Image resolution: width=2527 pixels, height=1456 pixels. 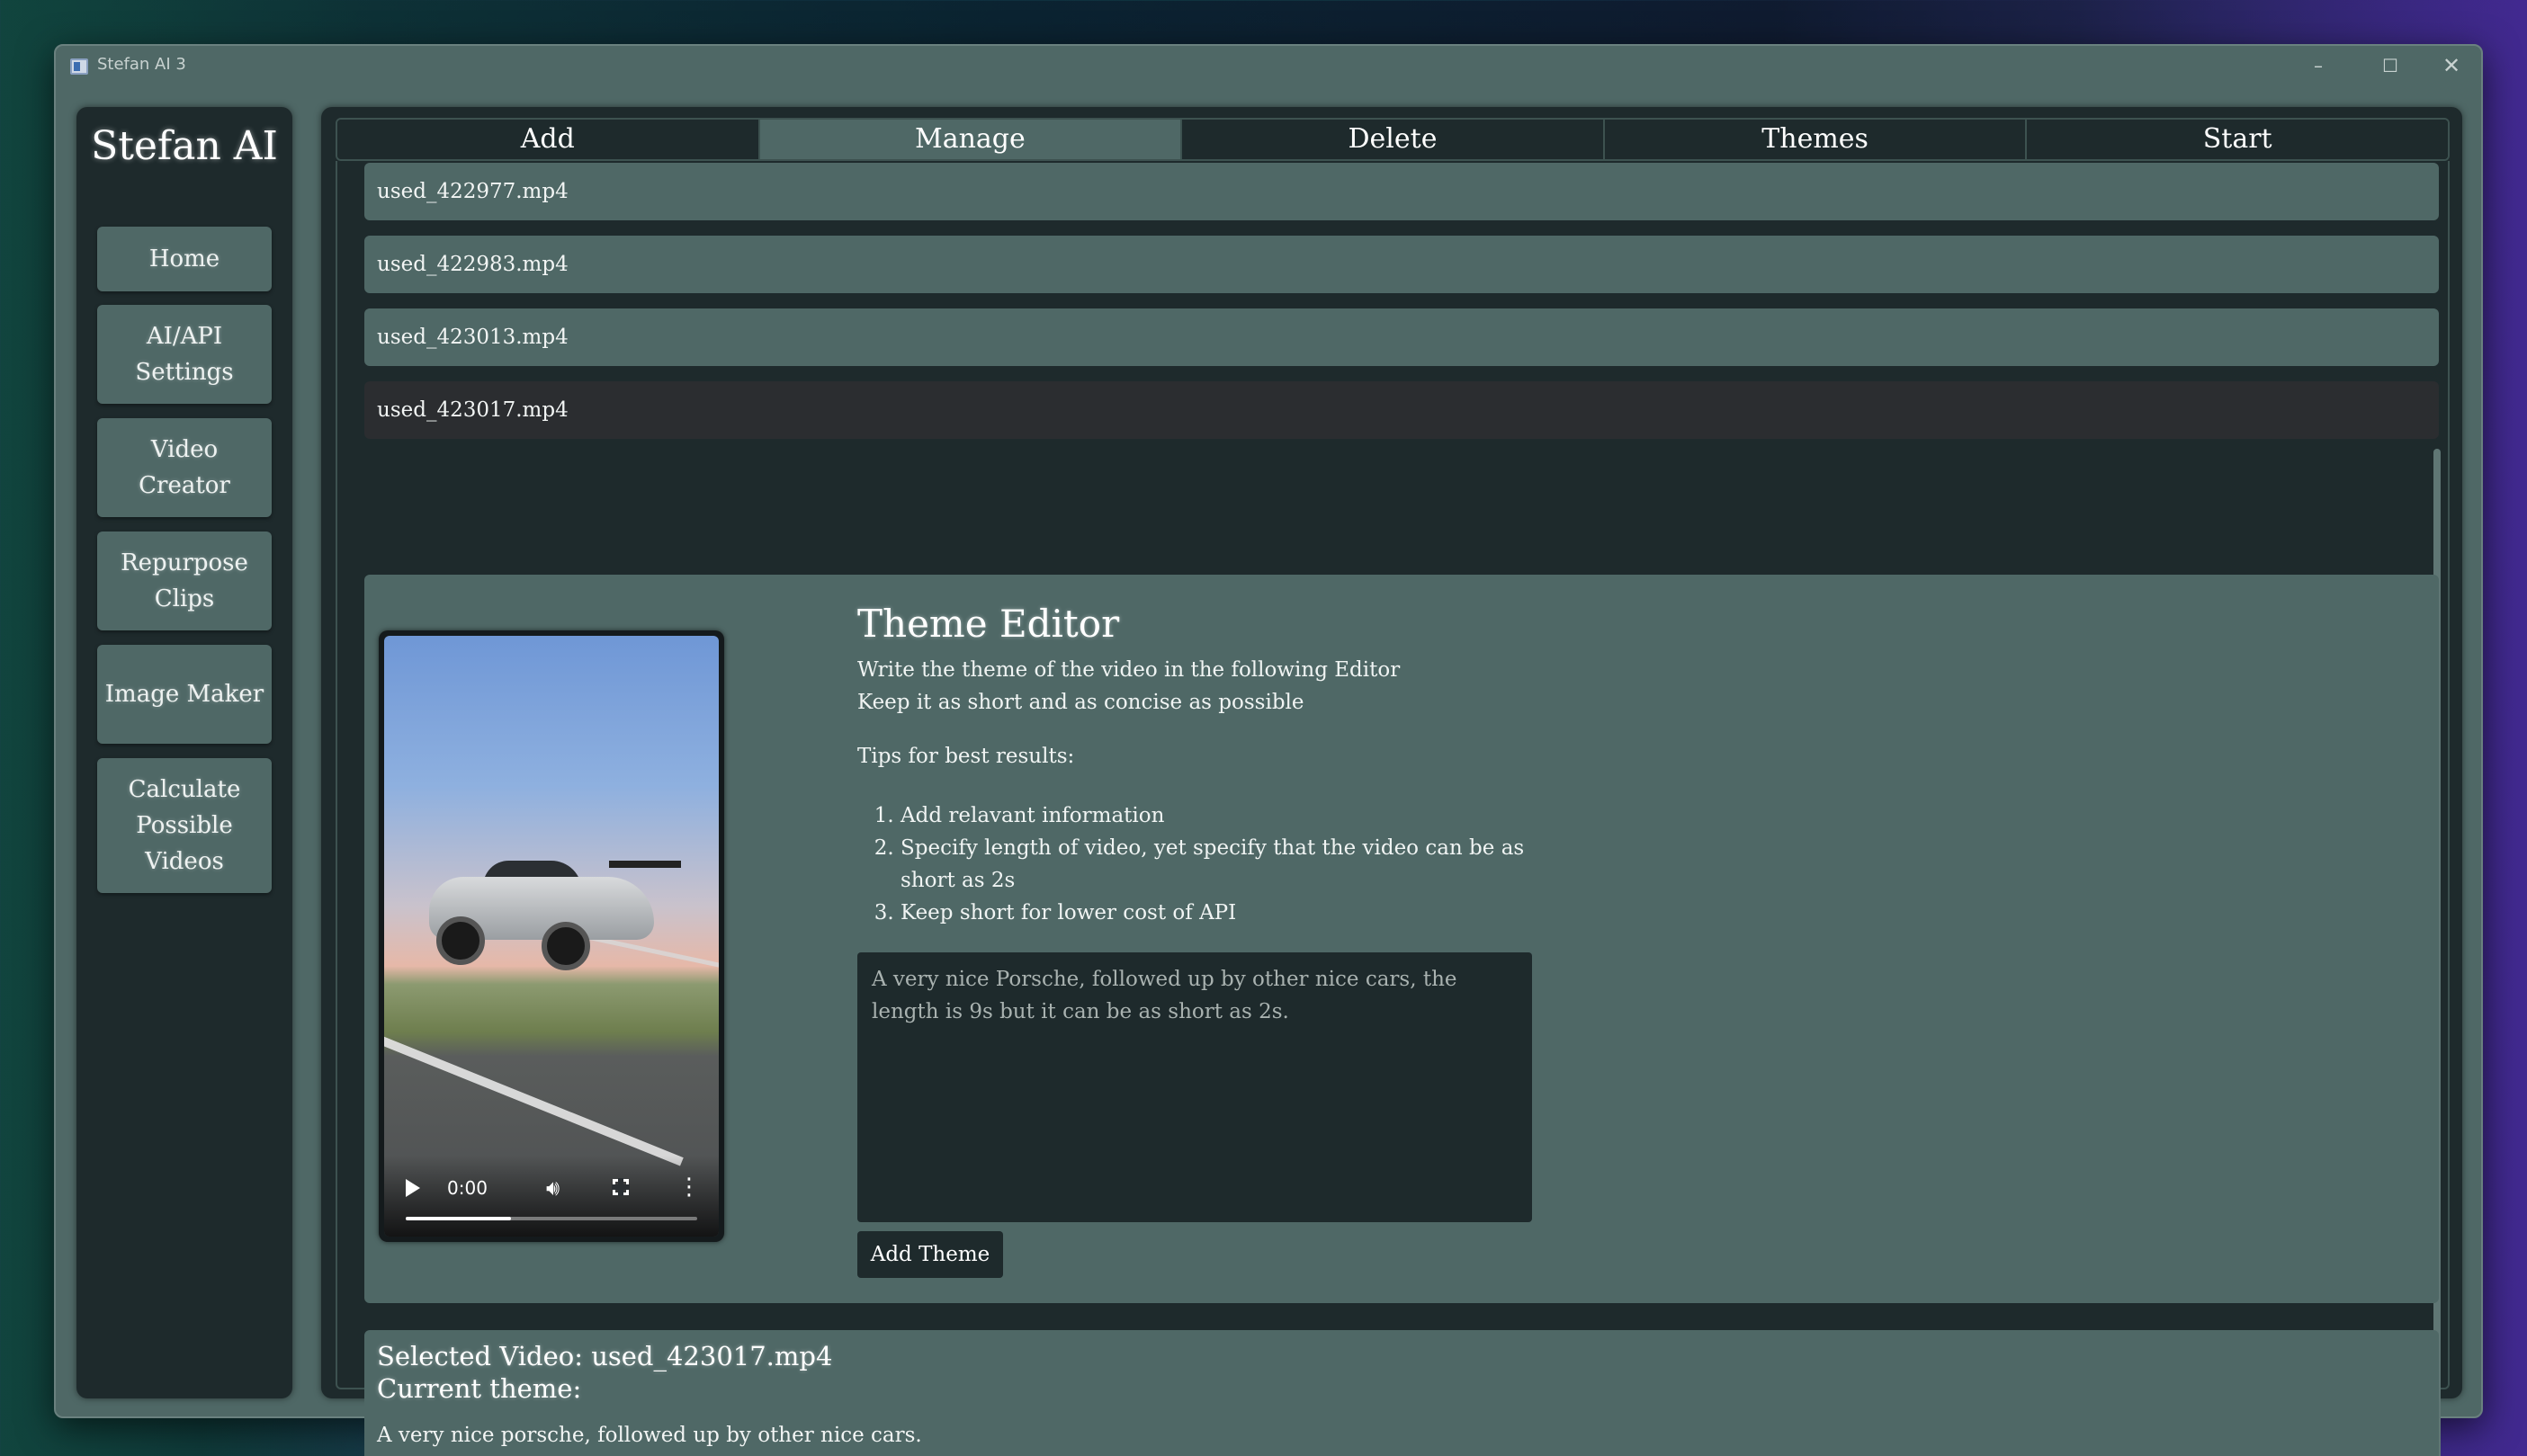 I want to click on volume-icon: 🔊︎, so click(x=553, y=1188).